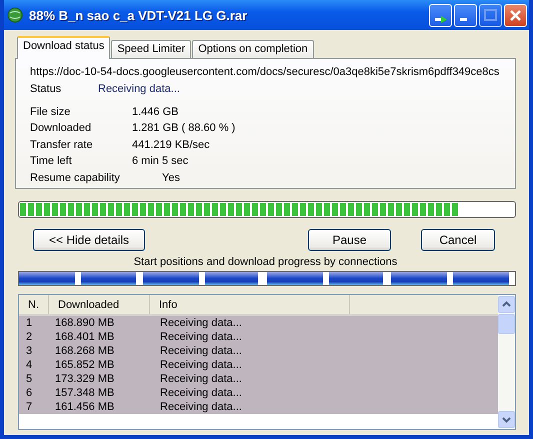  Describe the element at coordinates (29, 379) in the screenshot. I see `table-cell-text: 5` at that location.